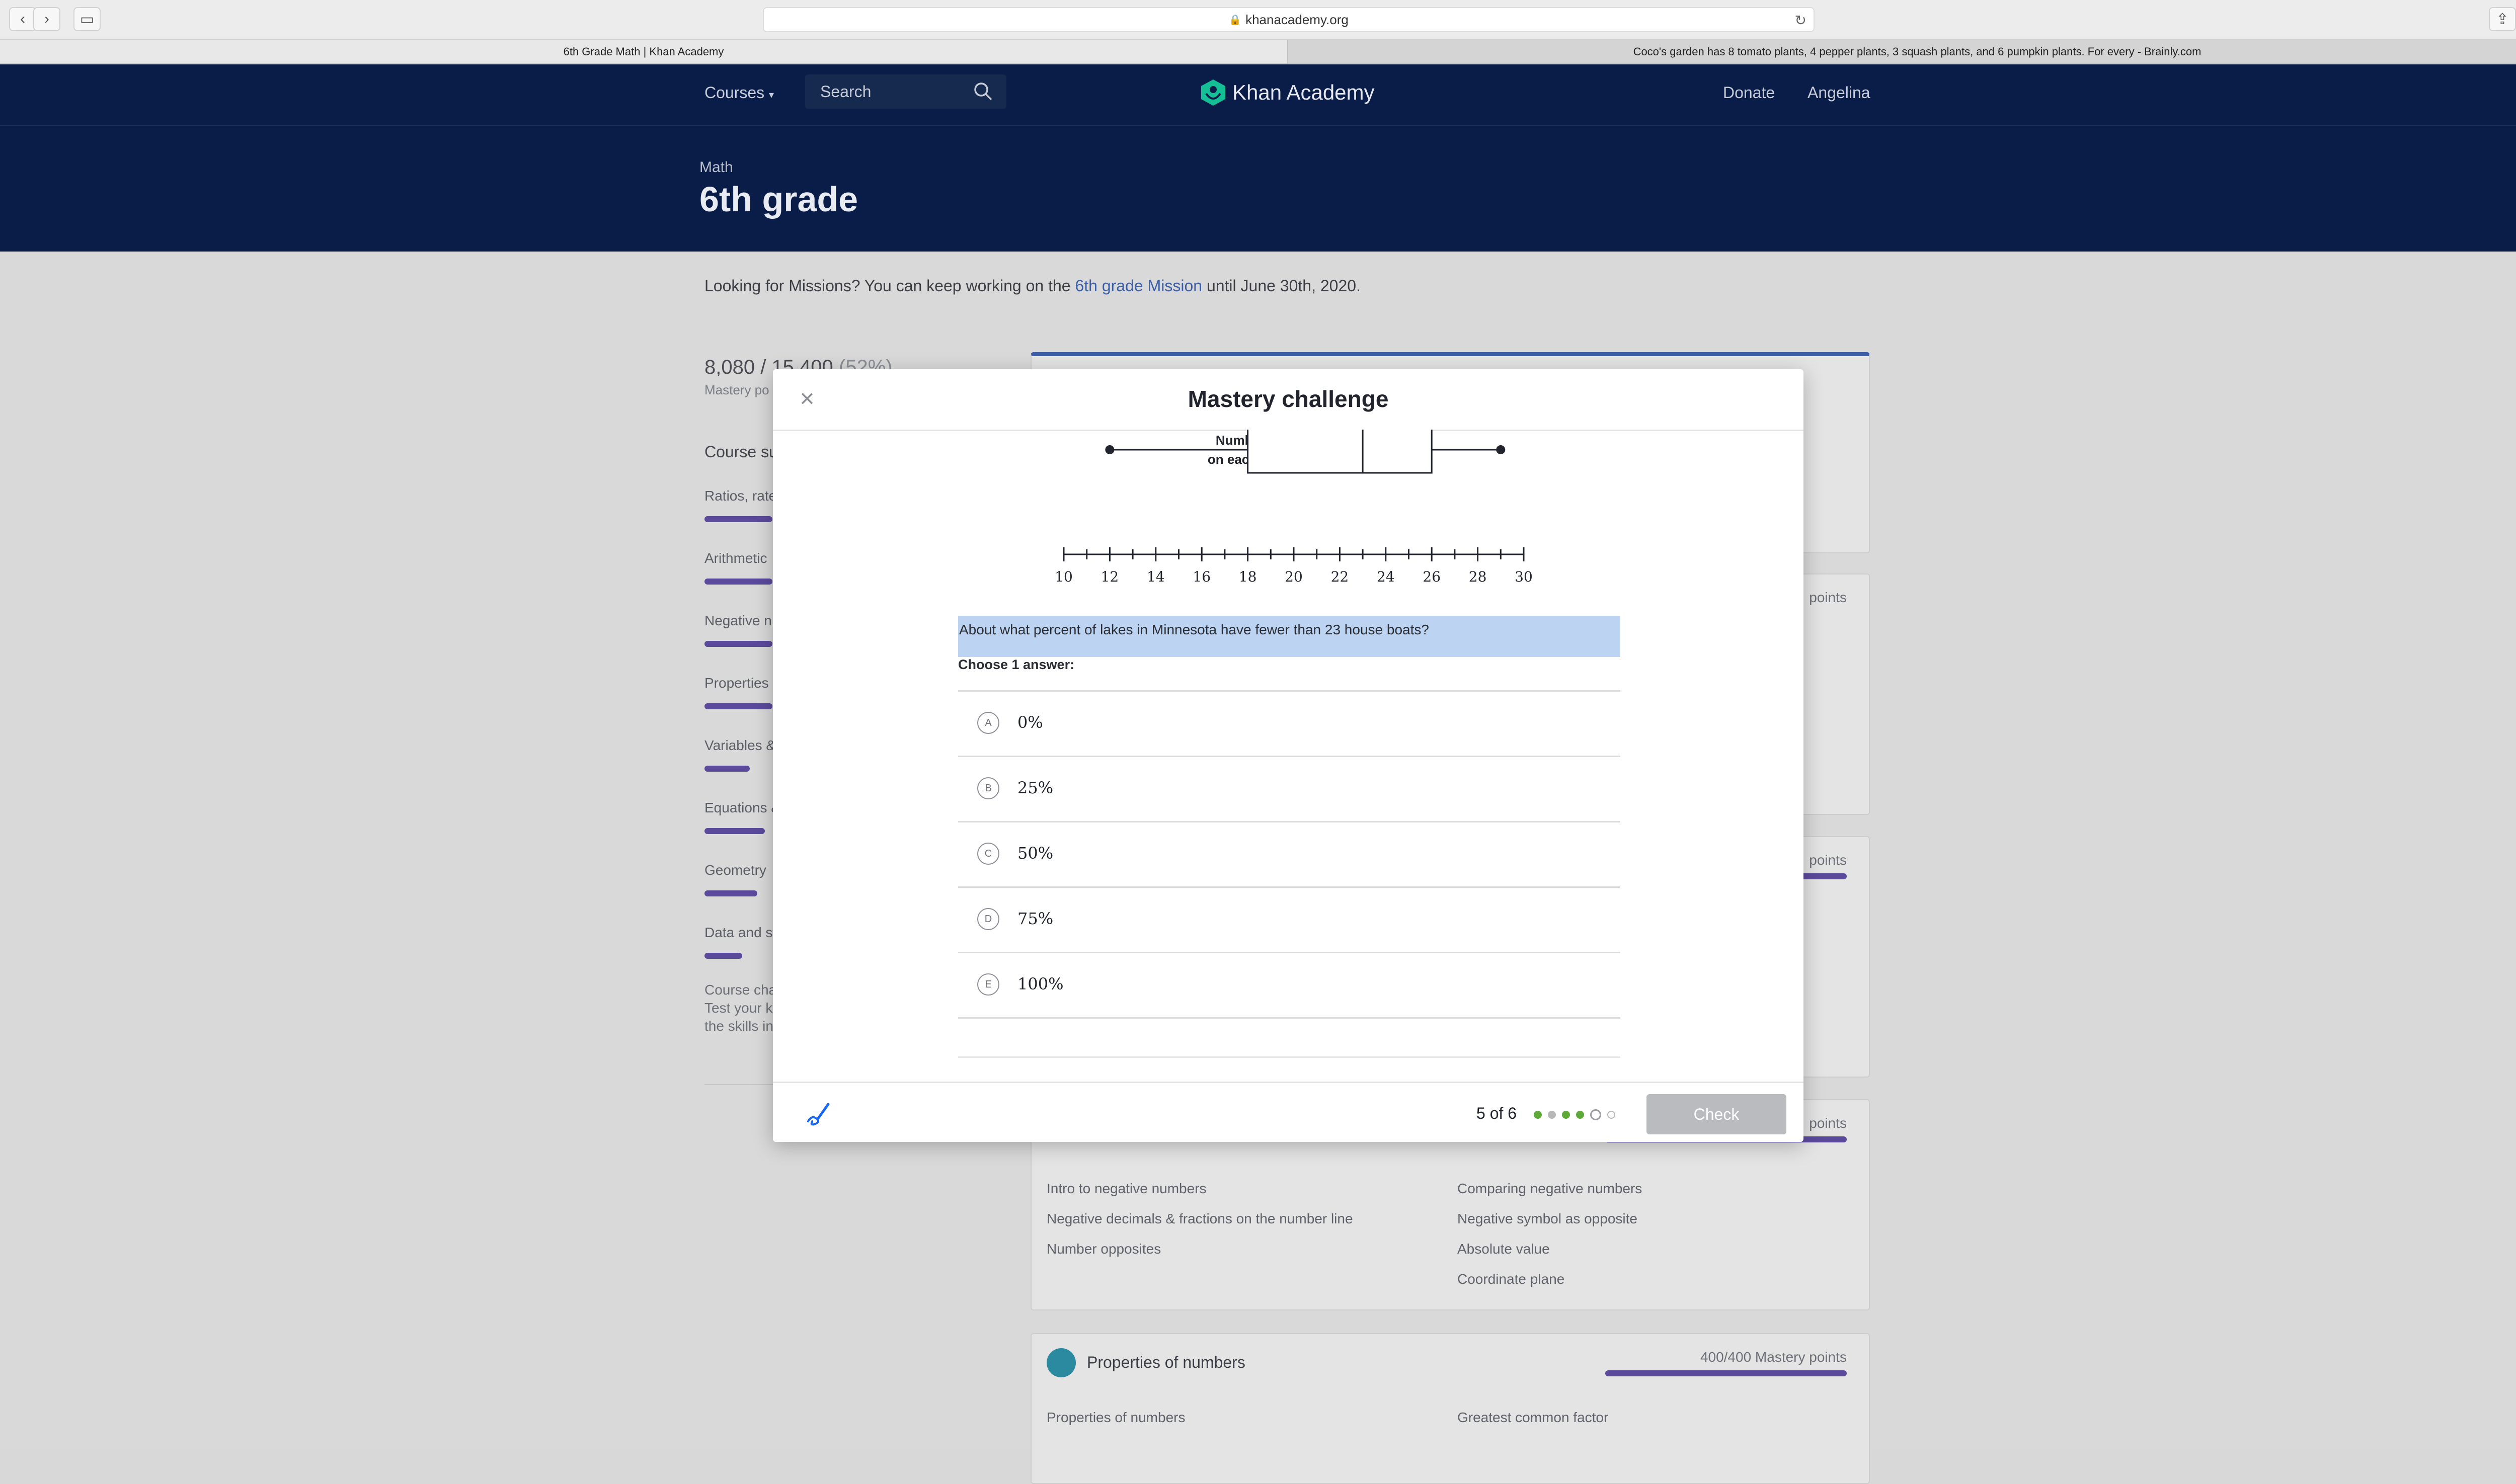  I want to click on choice-text: 0%, so click(1030, 722).